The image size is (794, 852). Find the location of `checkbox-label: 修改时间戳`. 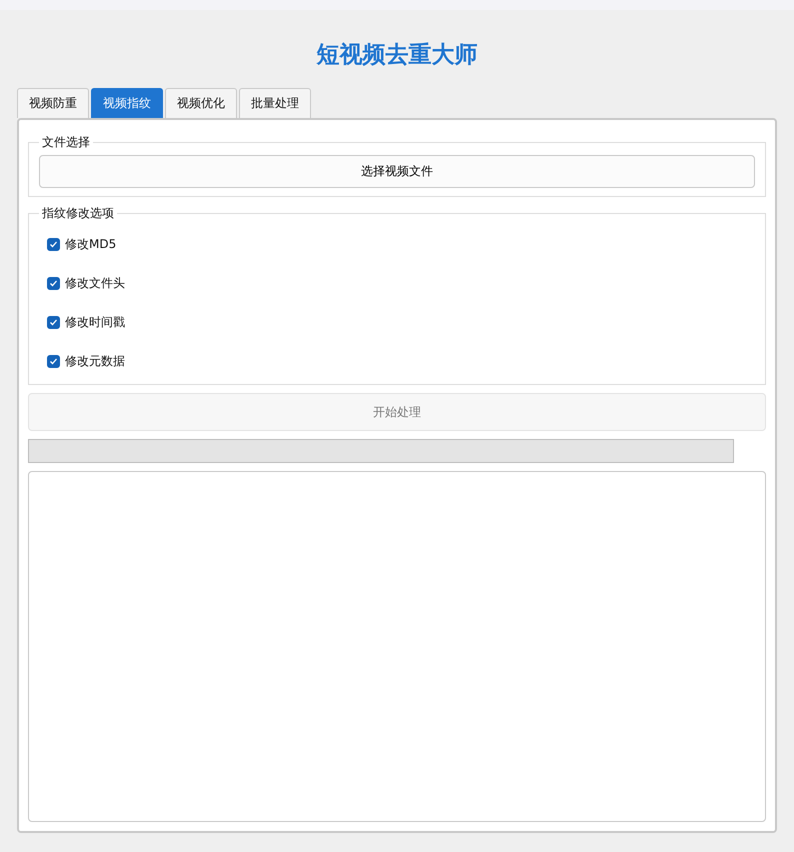

checkbox-label: 修改时间戳 is located at coordinates (95, 322).